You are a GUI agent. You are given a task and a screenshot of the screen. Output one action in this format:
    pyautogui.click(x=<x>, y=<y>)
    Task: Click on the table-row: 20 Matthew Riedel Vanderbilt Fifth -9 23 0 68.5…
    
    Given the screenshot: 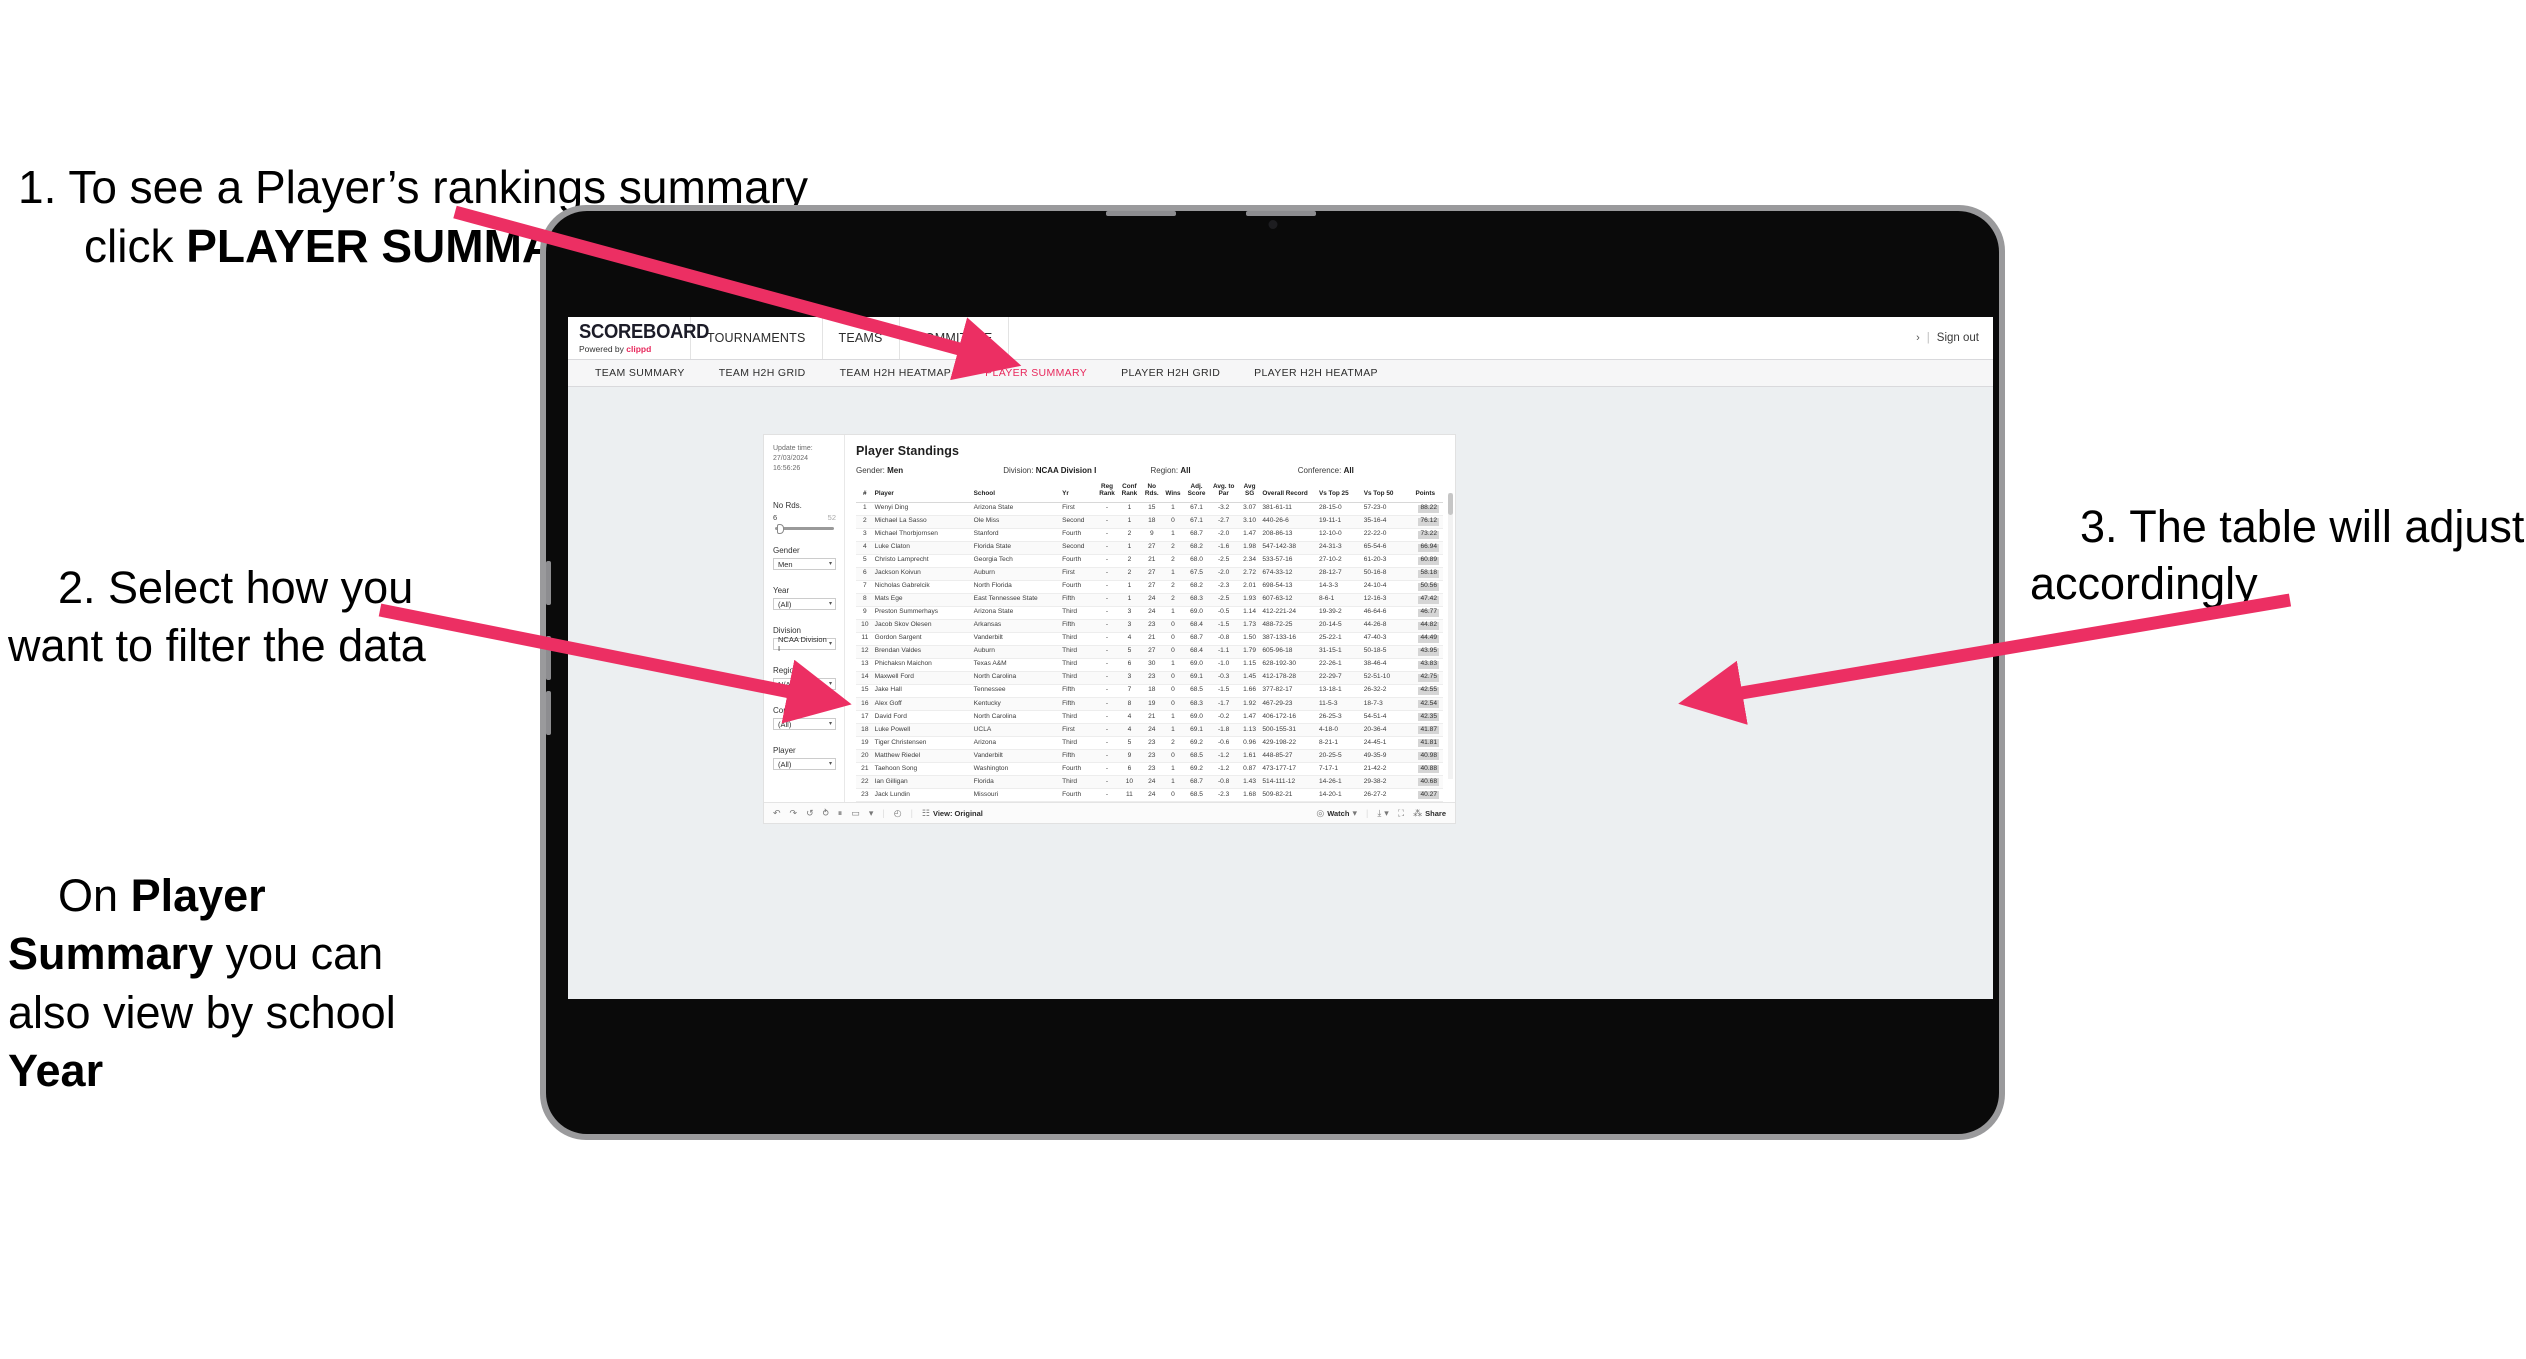 What is the action you would take?
    pyautogui.click(x=1149, y=756)
    